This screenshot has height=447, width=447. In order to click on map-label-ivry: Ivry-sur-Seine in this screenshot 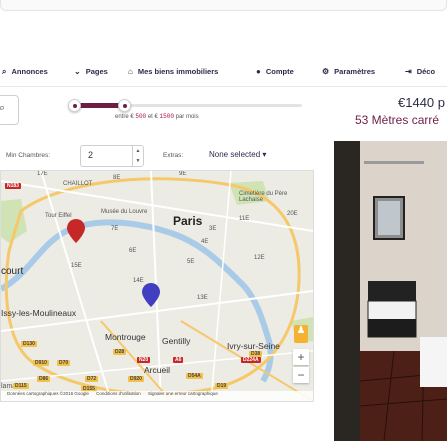, I will do `click(253, 346)`.